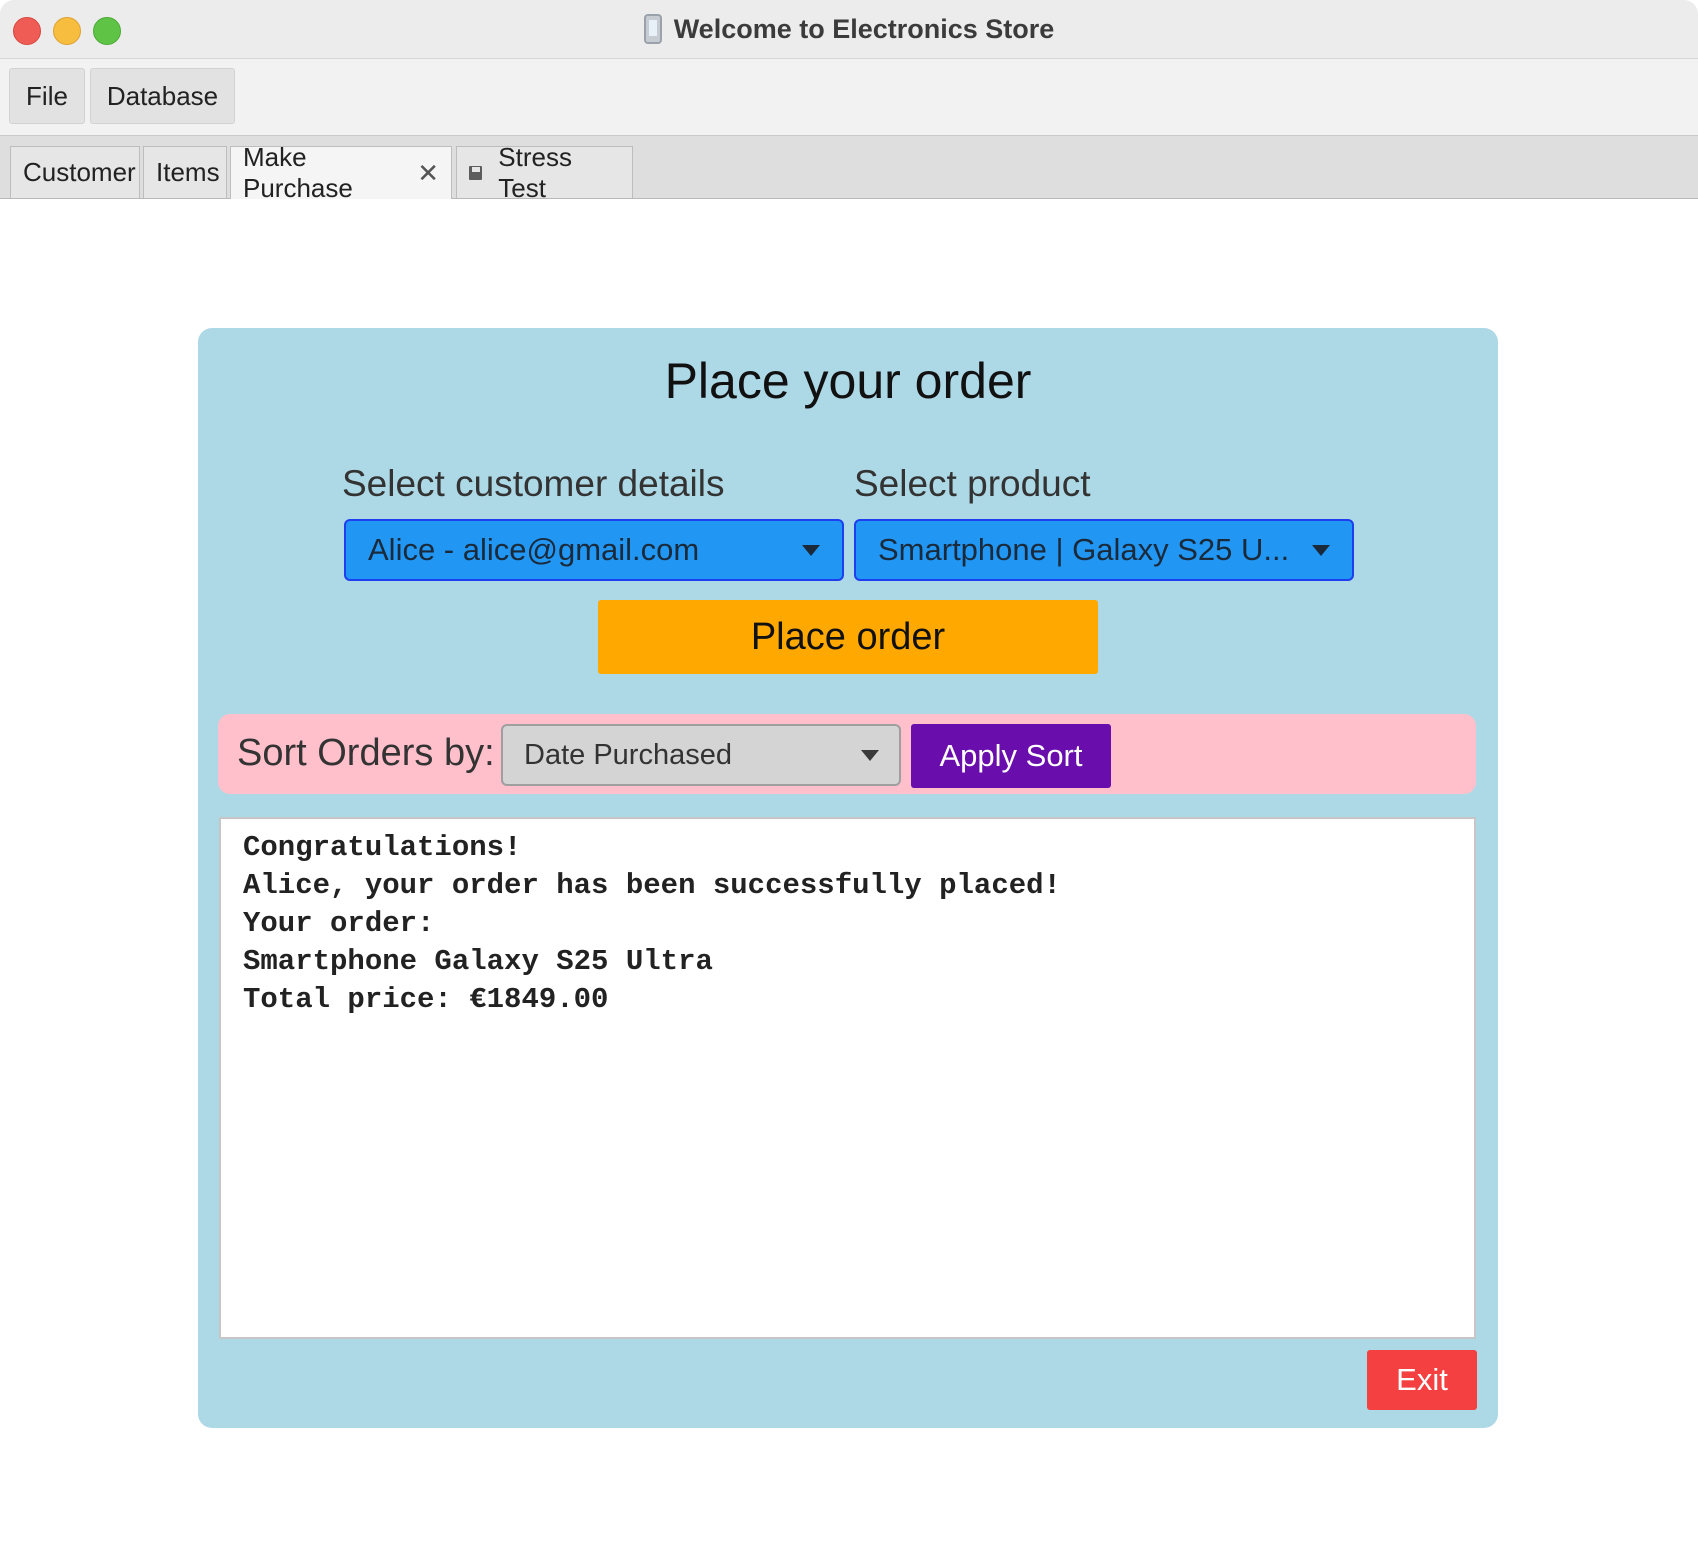 Image resolution: width=1698 pixels, height=1556 pixels. Describe the element at coordinates (188, 172) in the screenshot. I see `tab-label: Items` at that location.